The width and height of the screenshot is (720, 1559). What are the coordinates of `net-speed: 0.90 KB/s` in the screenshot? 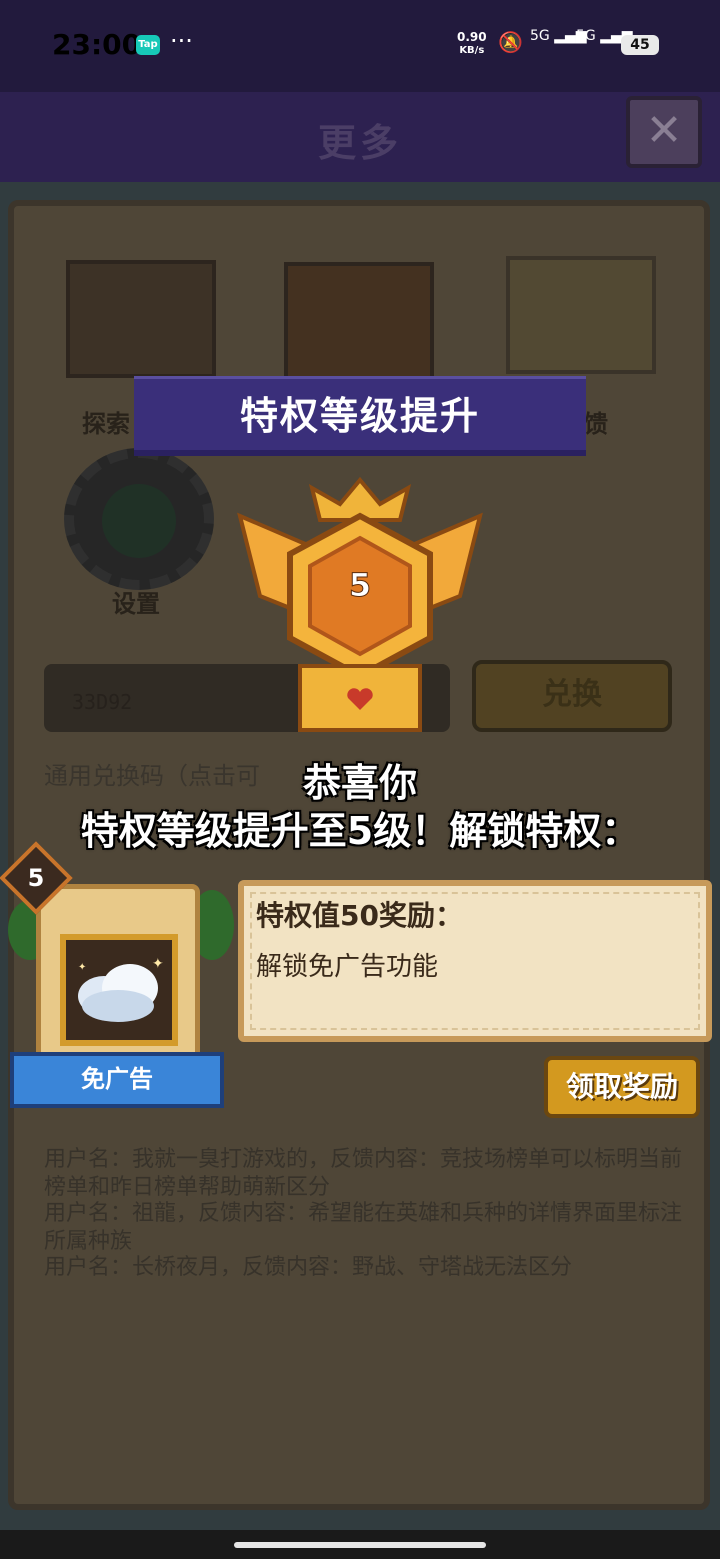 It's located at (472, 44).